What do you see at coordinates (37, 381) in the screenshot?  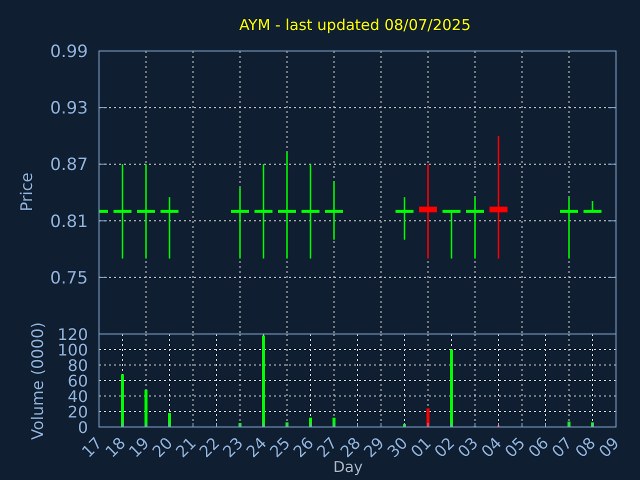 I see `axis-label: Volume (0000)` at bounding box center [37, 381].